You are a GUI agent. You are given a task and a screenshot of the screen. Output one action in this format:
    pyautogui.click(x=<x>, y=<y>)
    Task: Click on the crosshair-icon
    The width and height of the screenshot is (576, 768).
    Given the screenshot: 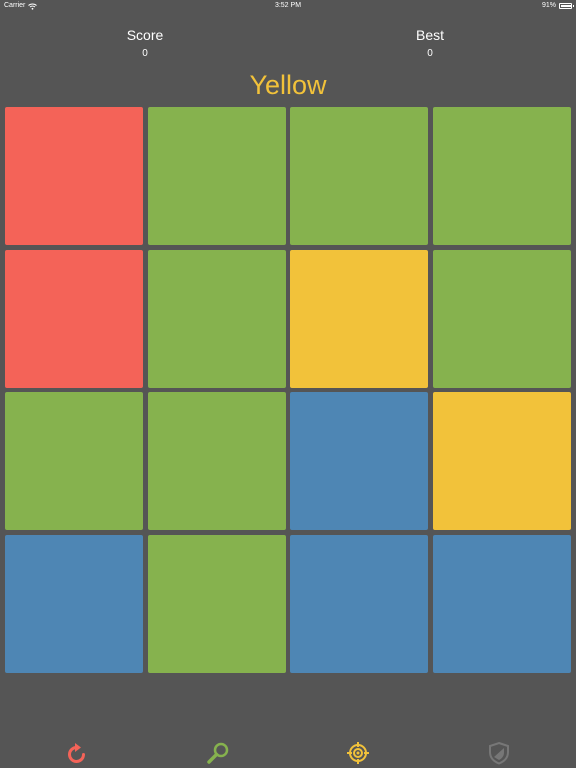 What is the action you would take?
    pyautogui.click(x=358, y=753)
    